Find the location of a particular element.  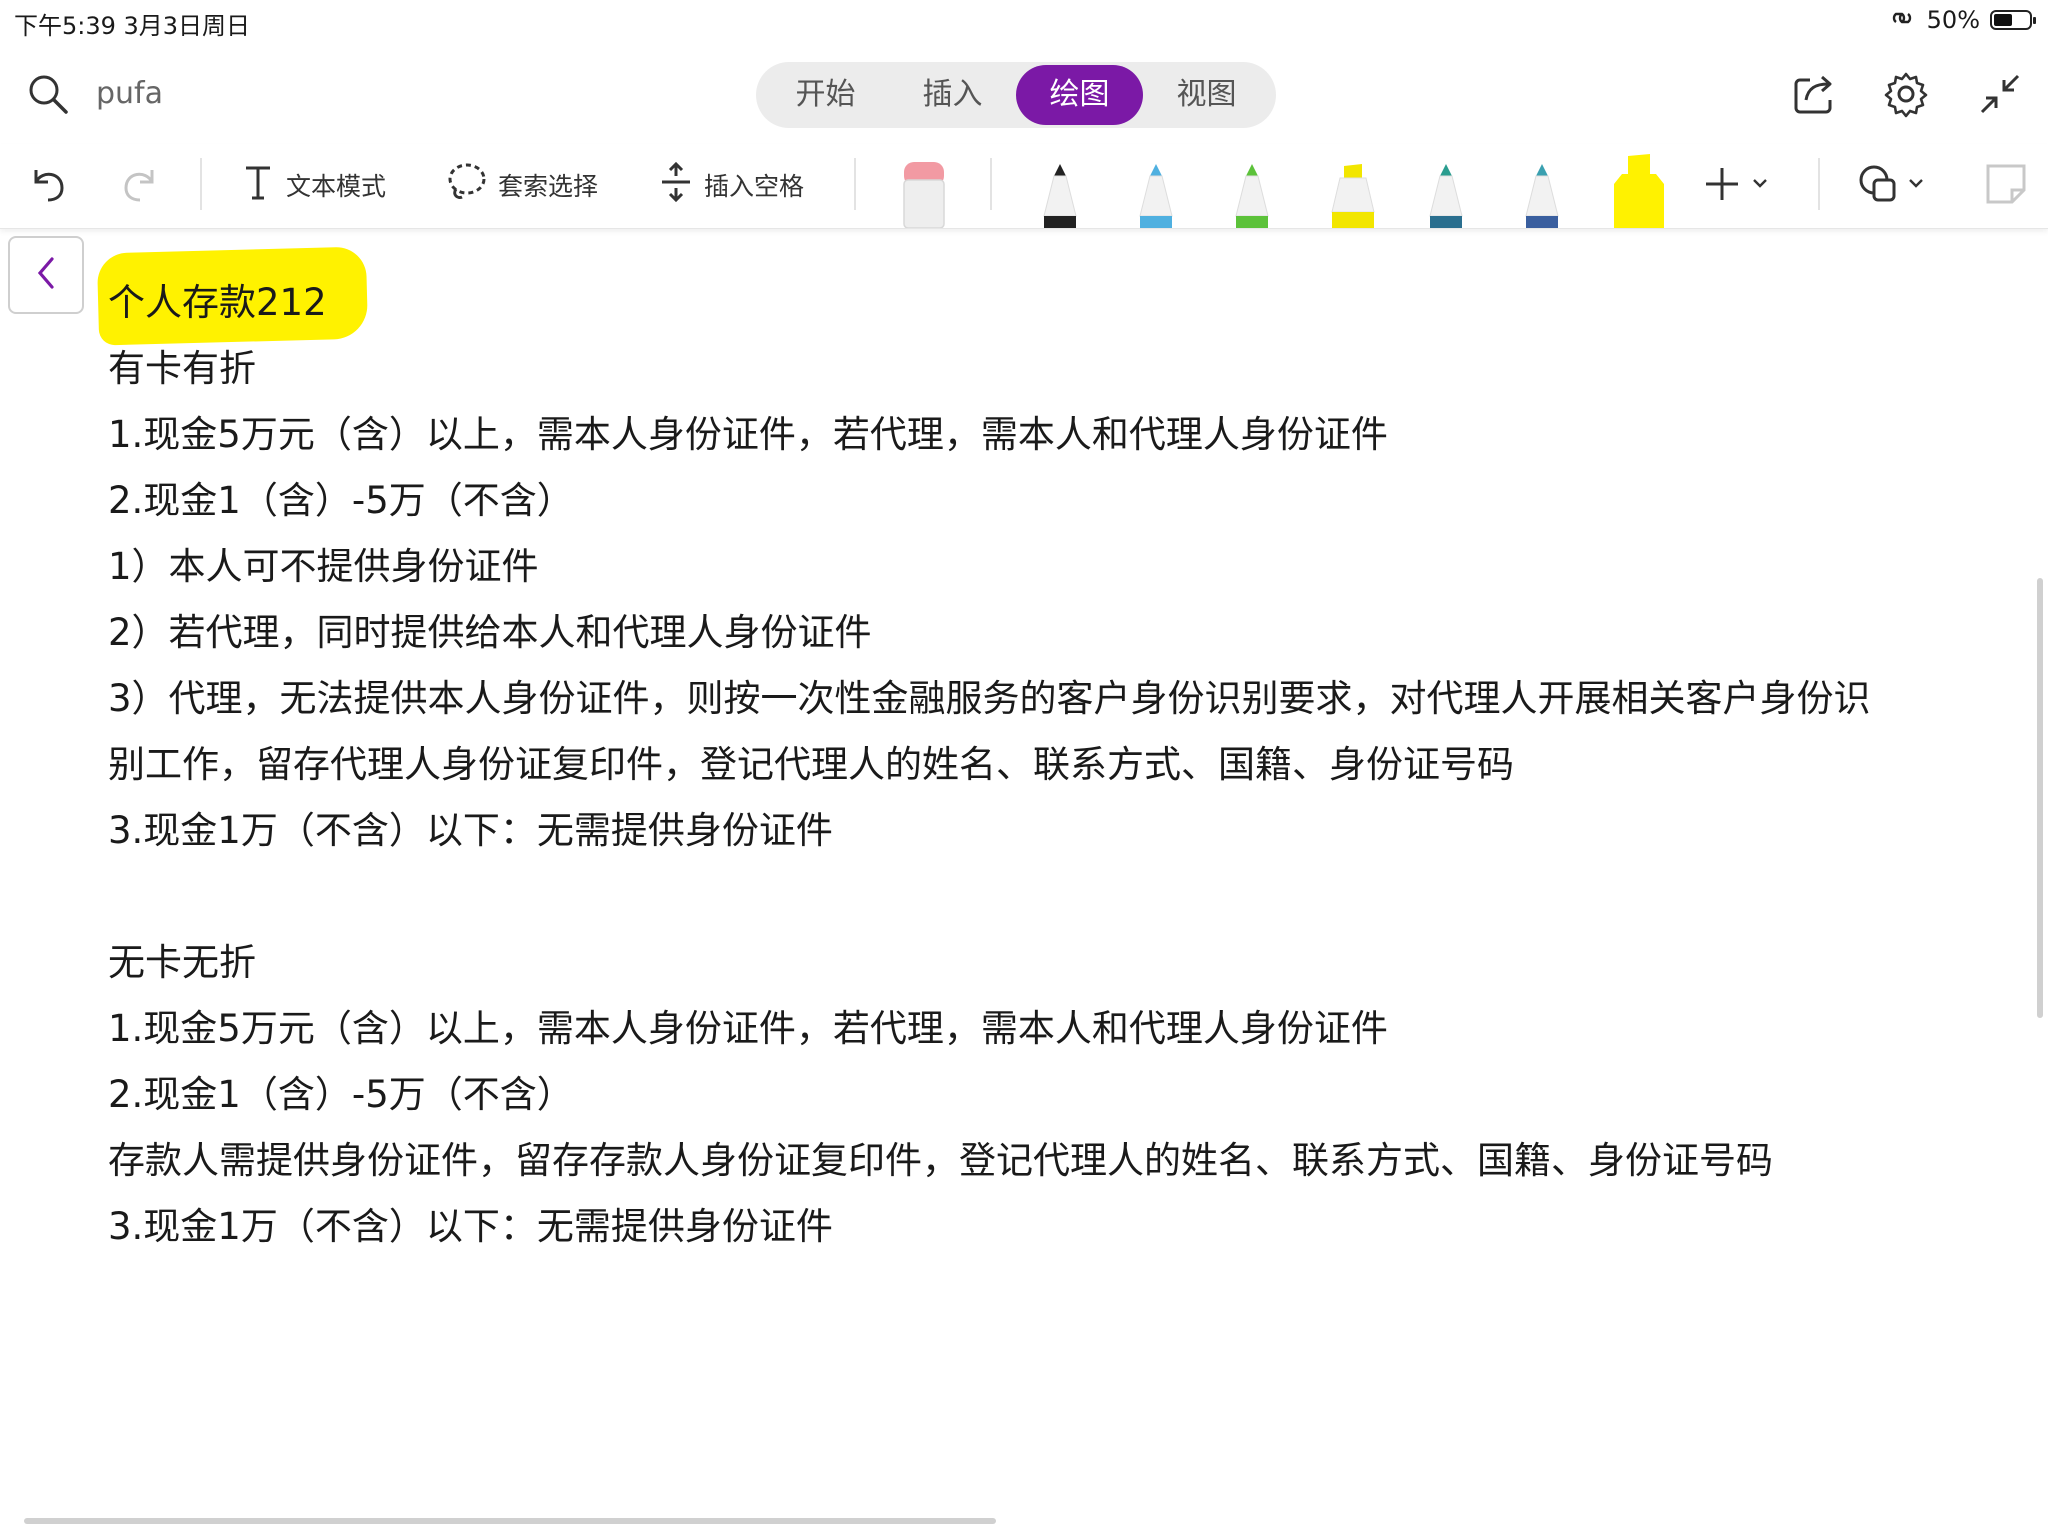

text-mode-button: 文本模式 is located at coordinates (313, 185).